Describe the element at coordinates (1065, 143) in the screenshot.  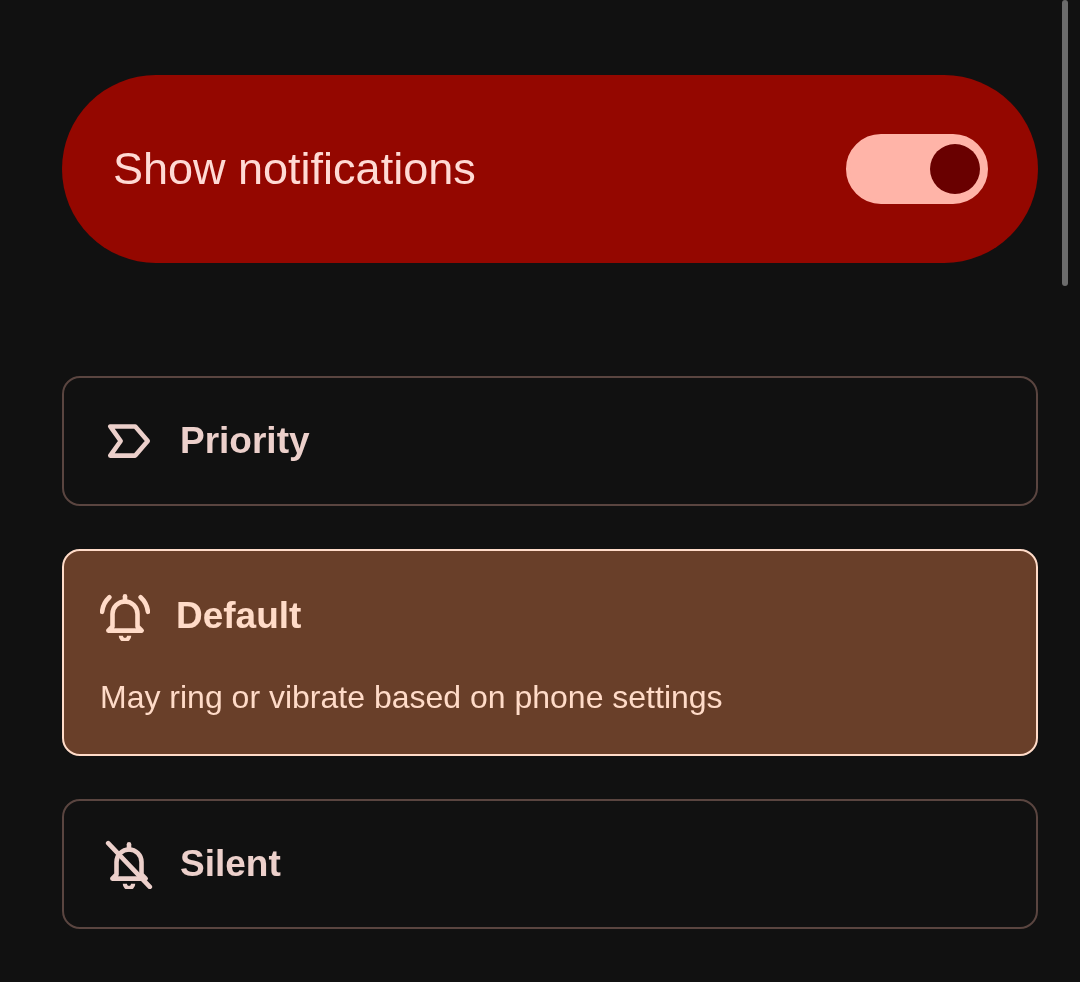
I see `scrollbar` at that location.